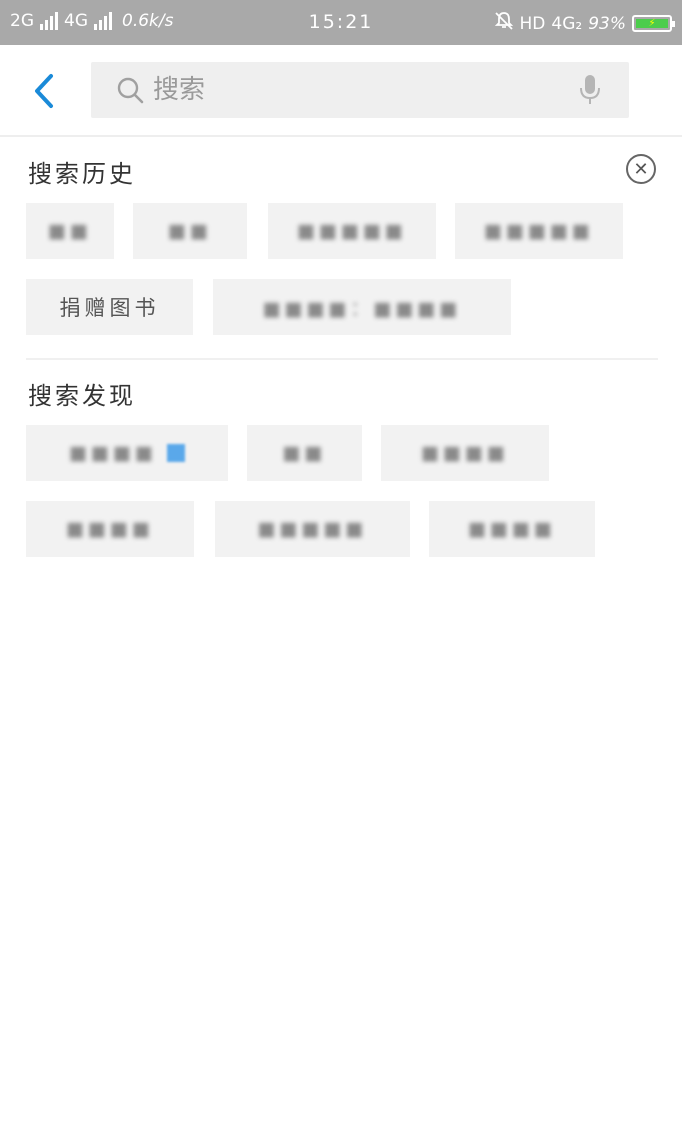 Image resolution: width=682 pixels, height=1127 pixels. Describe the element at coordinates (504, 23) in the screenshot. I see `bell-off-icon` at that location.